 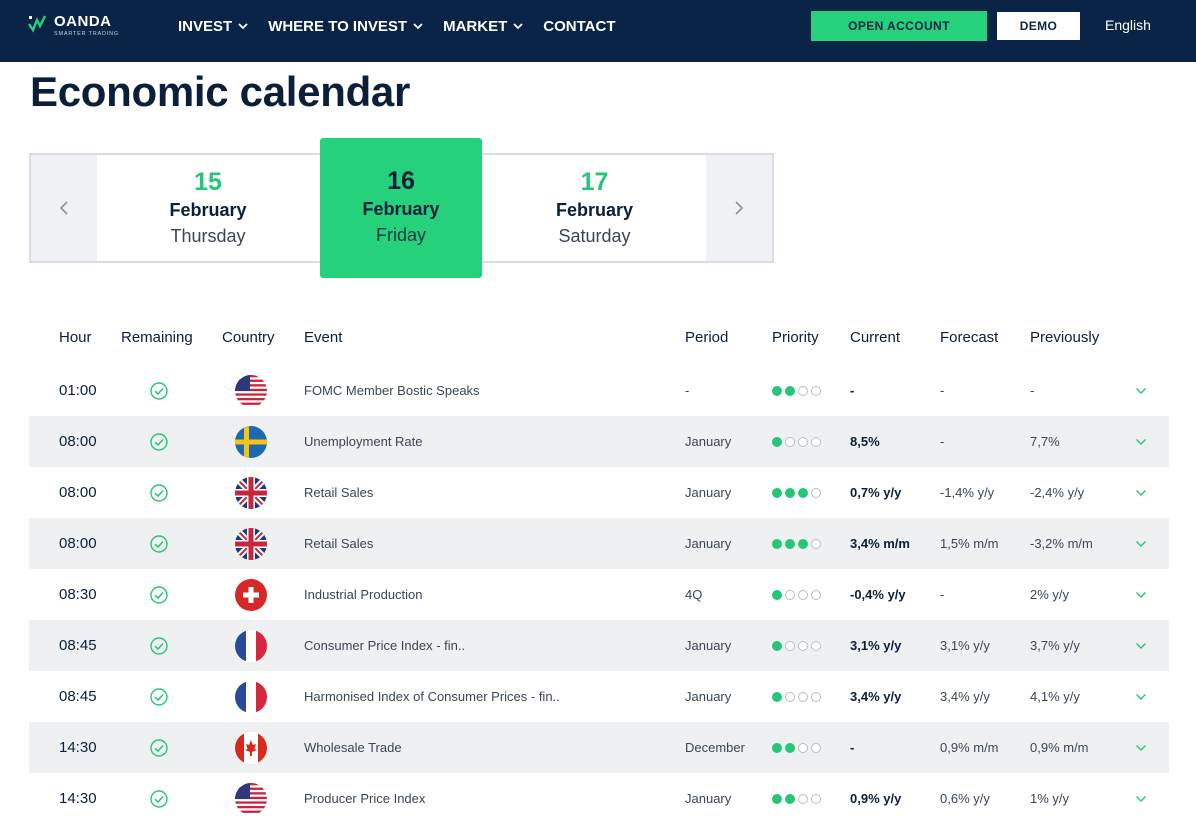 What do you see at coordinates (1050, 594) in the screenshot?
I see `cell-previously: 2% y/y` at bounding box center [1050, 594].